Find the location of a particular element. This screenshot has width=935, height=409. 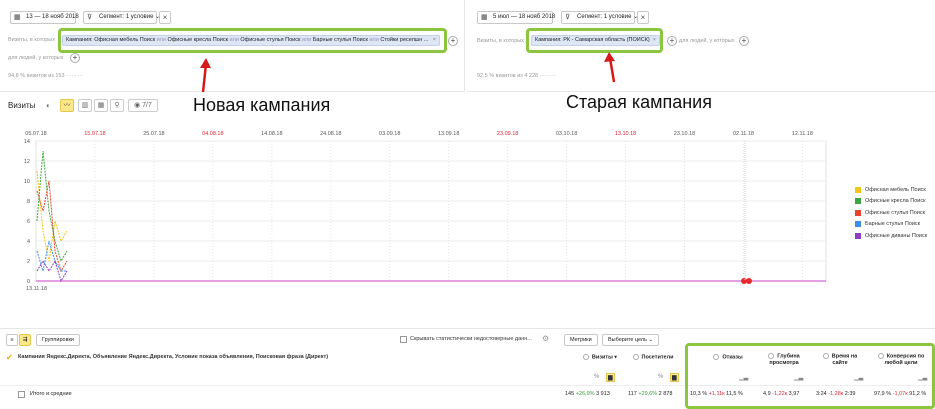

x-tick-label: 02.11.18 is located at coordinates (743, 134).